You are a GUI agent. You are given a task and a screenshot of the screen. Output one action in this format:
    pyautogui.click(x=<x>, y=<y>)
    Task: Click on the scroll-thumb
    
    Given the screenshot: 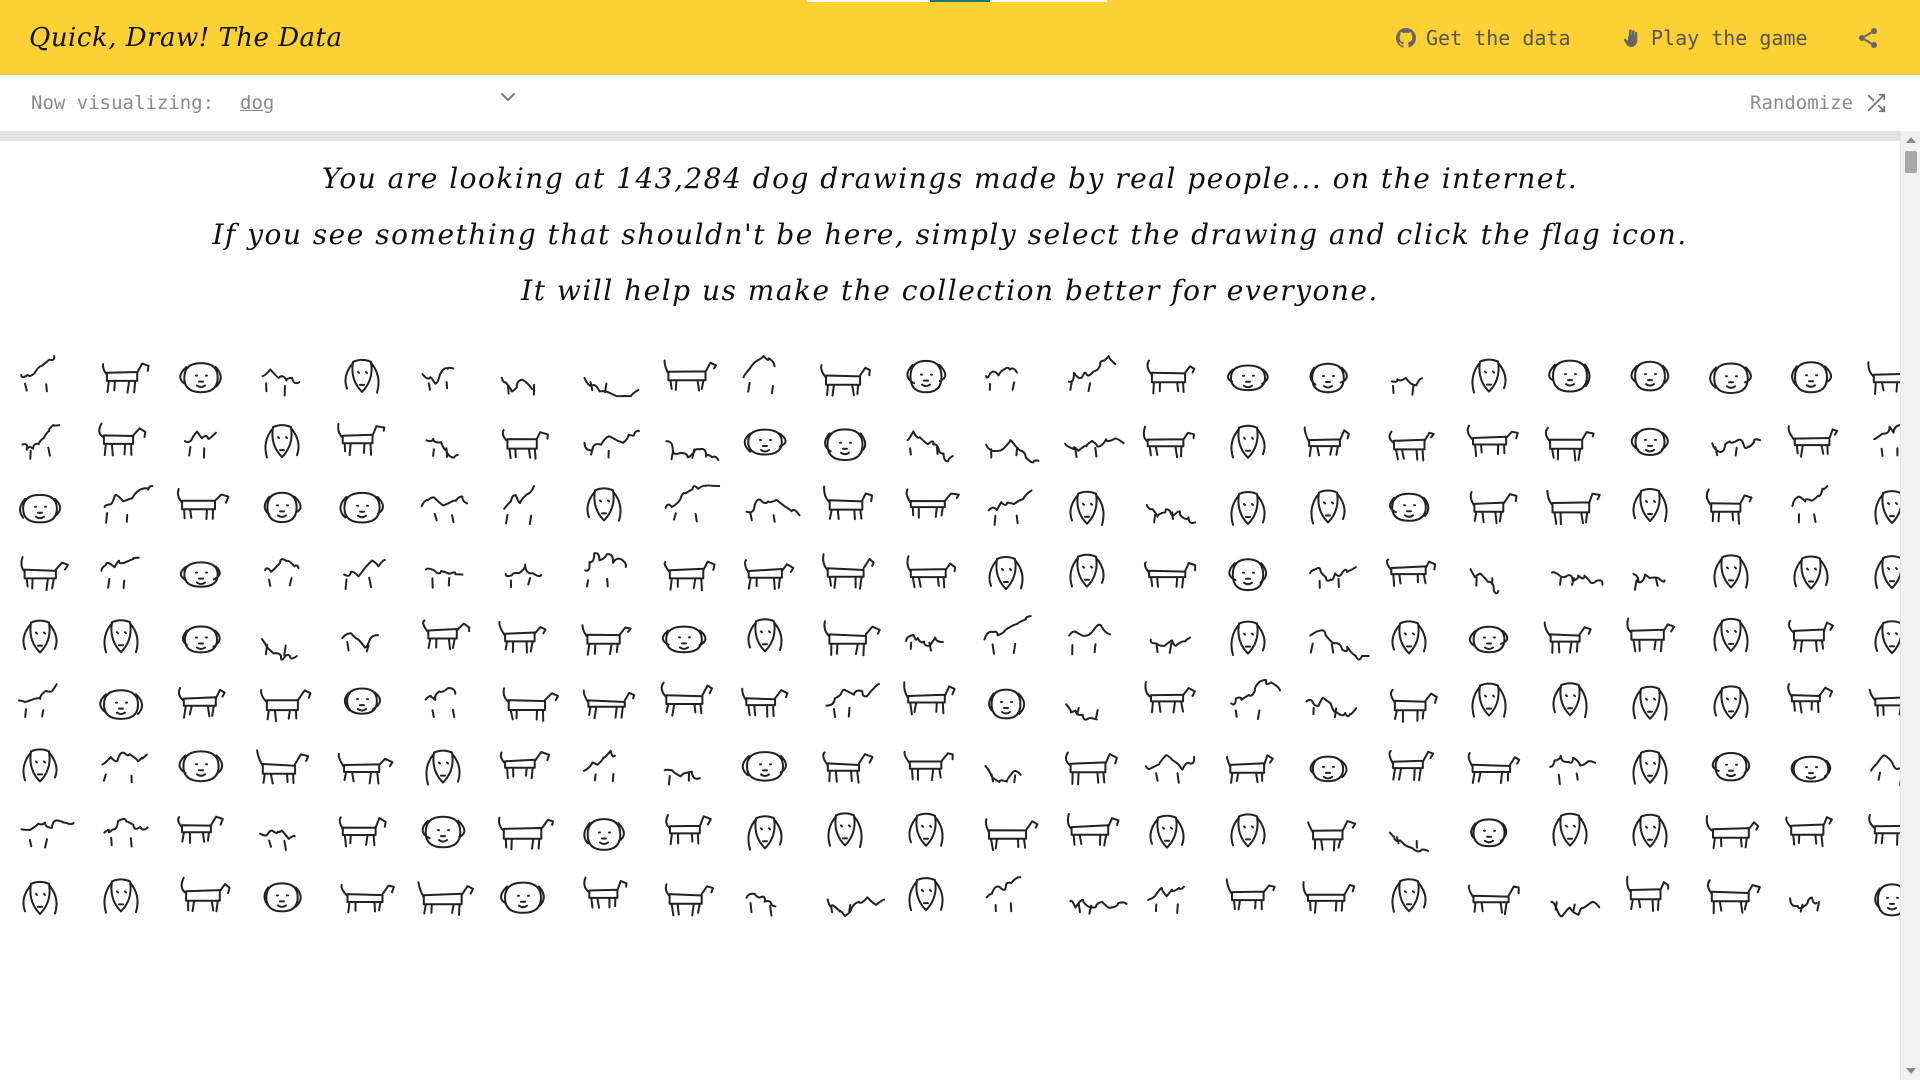 What is the action you would take?
    pyautogui.click(x=1911, y=162)
    